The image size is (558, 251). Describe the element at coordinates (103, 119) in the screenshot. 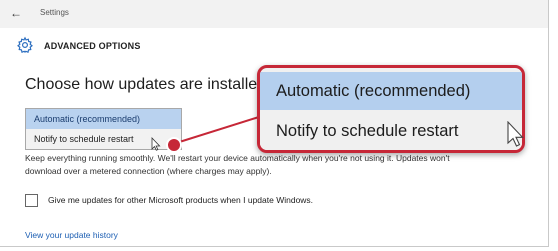

I see `dropdown-option-automatic: Automatic (recommended)` at that location.